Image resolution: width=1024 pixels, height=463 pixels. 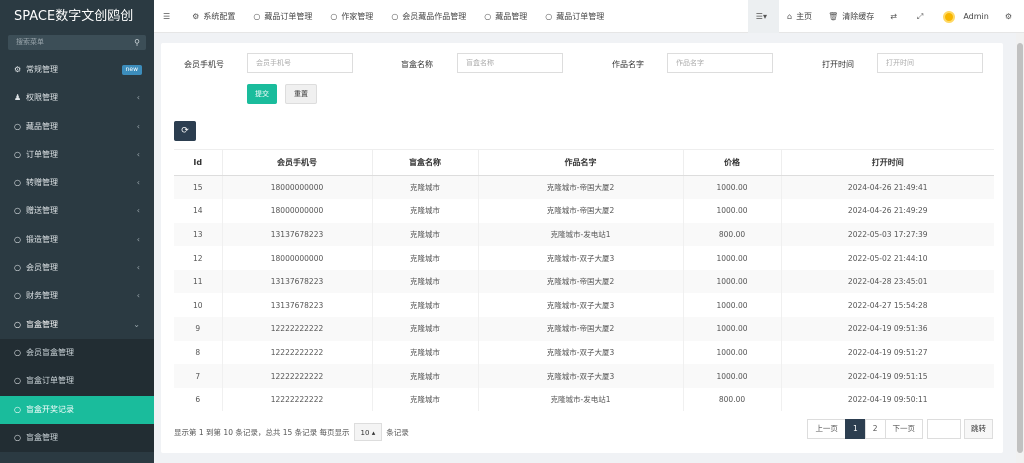 What do you see at coordinates (77, 42) in the screenshot?
I see `sidebar-search-input: 搜索菜单 ⚲` at bounding box center [77, 42].